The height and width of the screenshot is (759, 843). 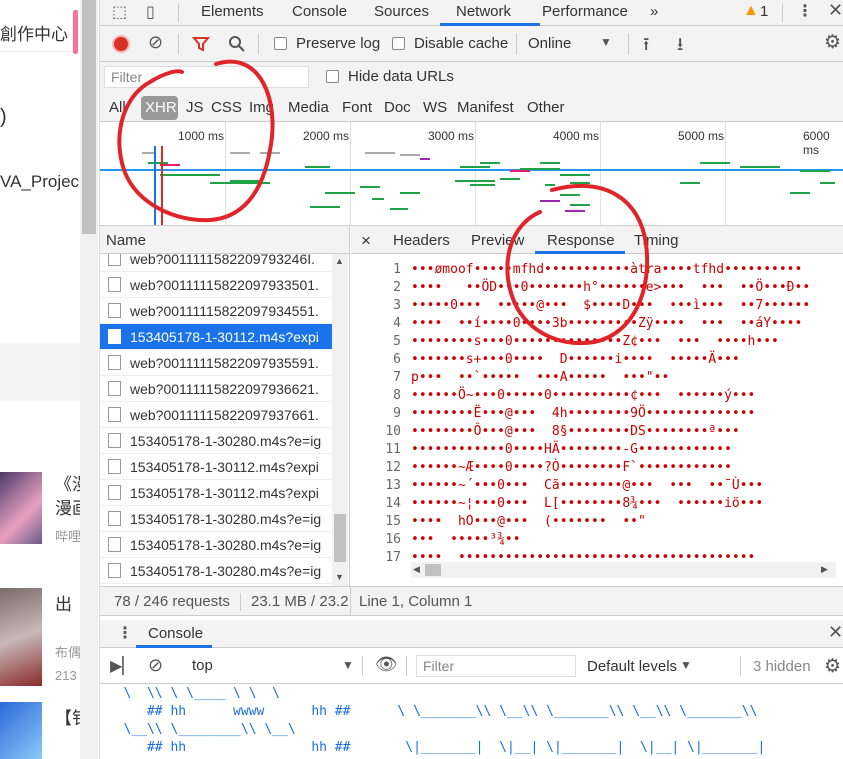 What do you see at coordinates (805, 11) in the screenshot?
I see `kebab-menu-icon: ⋮` at bounding box center [805, 11].